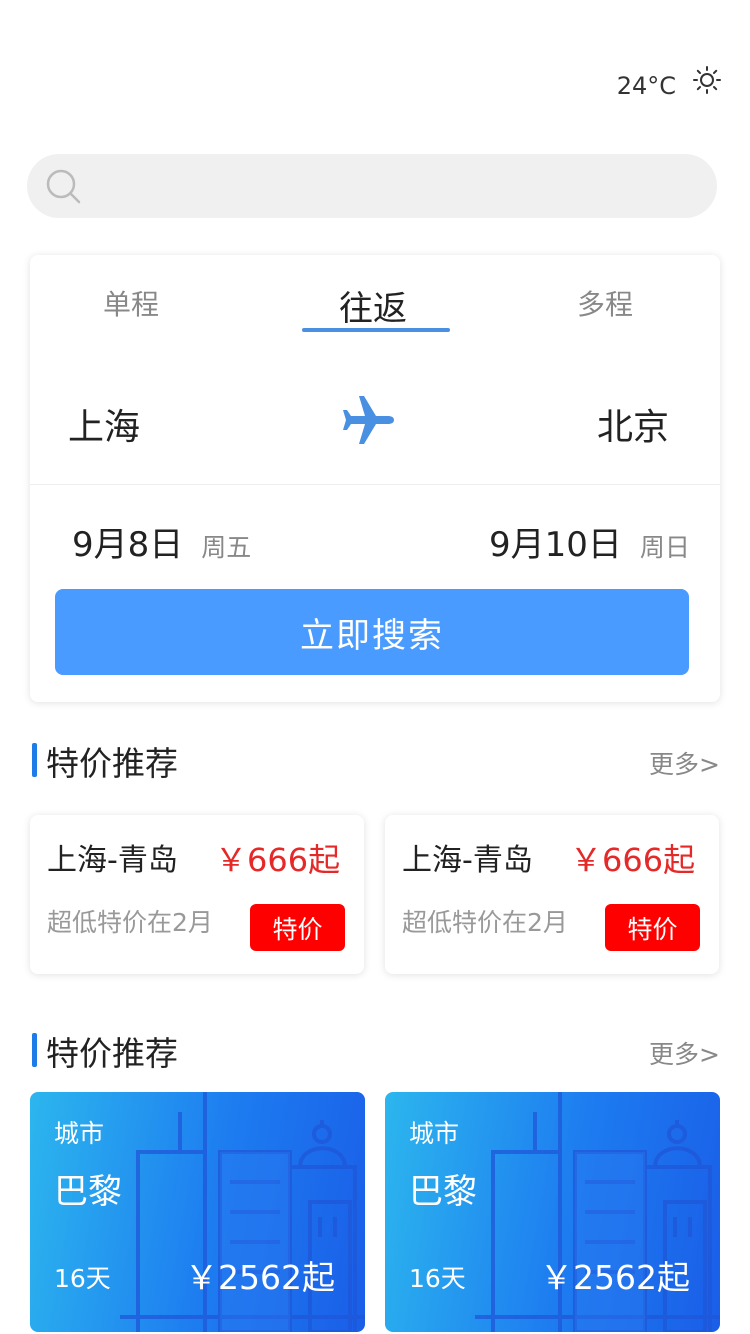 The width and height of the screenshot is (750, 1334). Describe the element at coordinates (646, 86) in the screenshot. I see `temperature: 24°C` at that location.